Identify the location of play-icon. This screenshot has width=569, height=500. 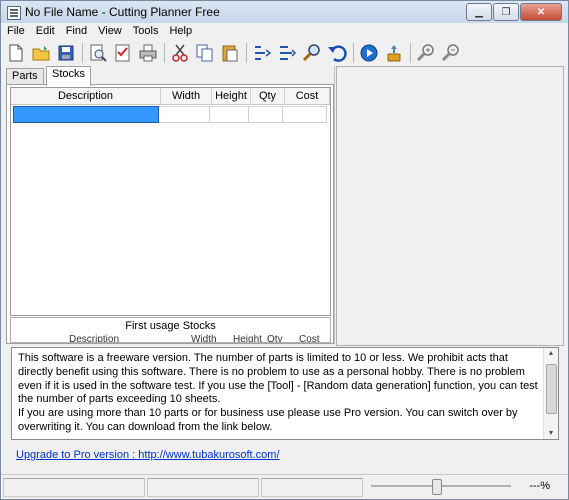
(369, 53).